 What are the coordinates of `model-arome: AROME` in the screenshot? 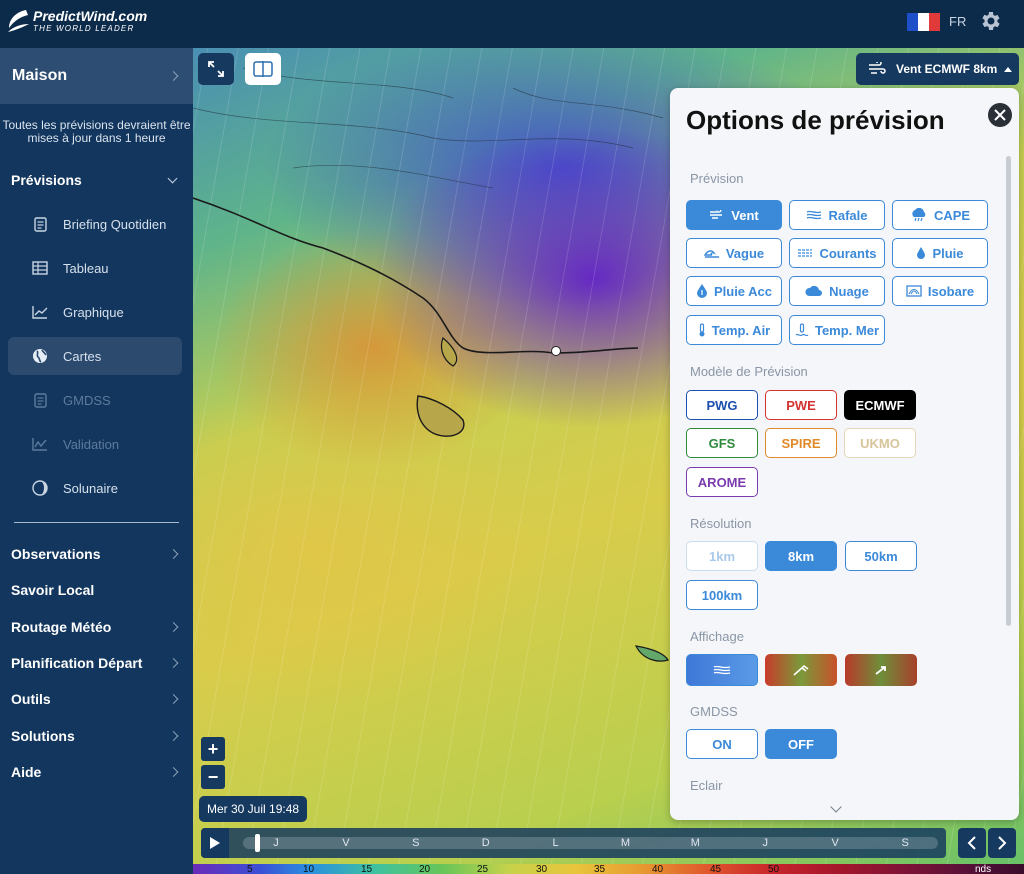 It's located at (722, 482).